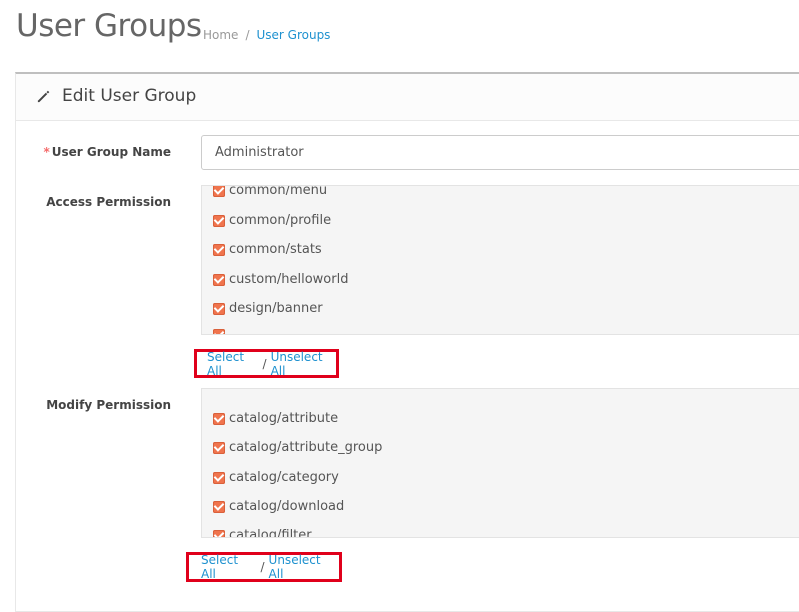 The height and width of the screenshot is (612, 799). Describe the element at coordinates (129, 96) in the screenshot. I see `panel-title: Edit User Group` at that location.